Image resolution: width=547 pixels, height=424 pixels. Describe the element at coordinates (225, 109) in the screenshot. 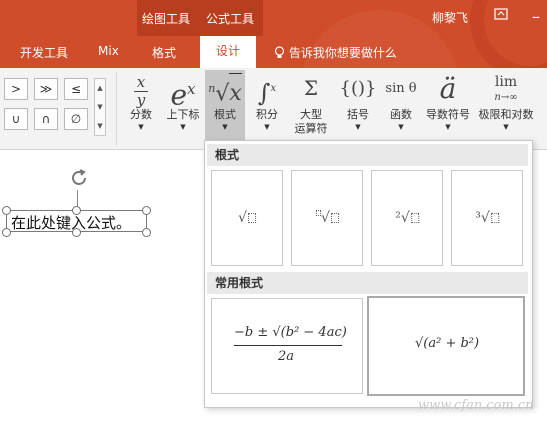

I see `radical-button: n√x 根式 ▼` at that location.